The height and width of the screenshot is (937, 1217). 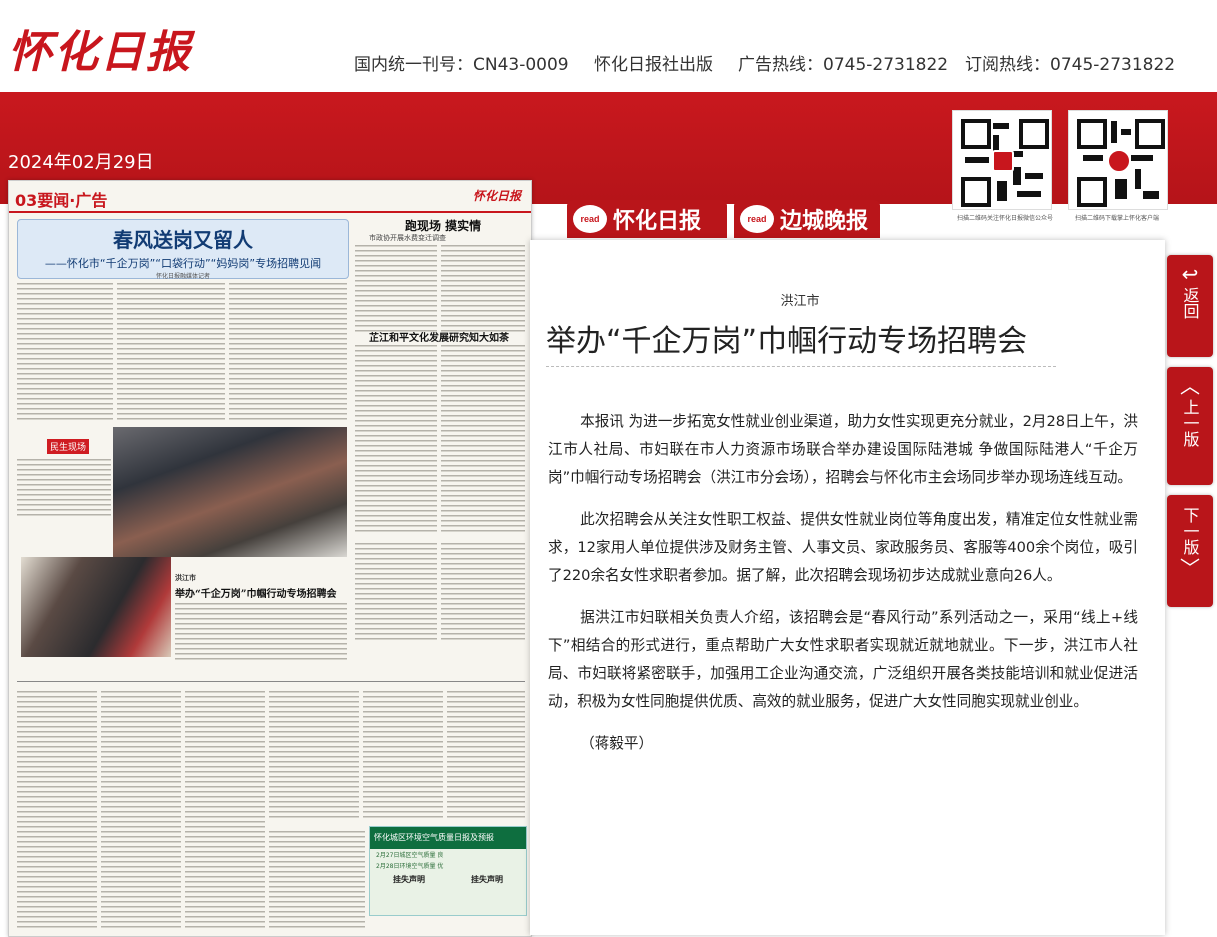 I want to click on story-headline: 芷江和平文化发展研究知大如茶, so click(x=439, y=336).